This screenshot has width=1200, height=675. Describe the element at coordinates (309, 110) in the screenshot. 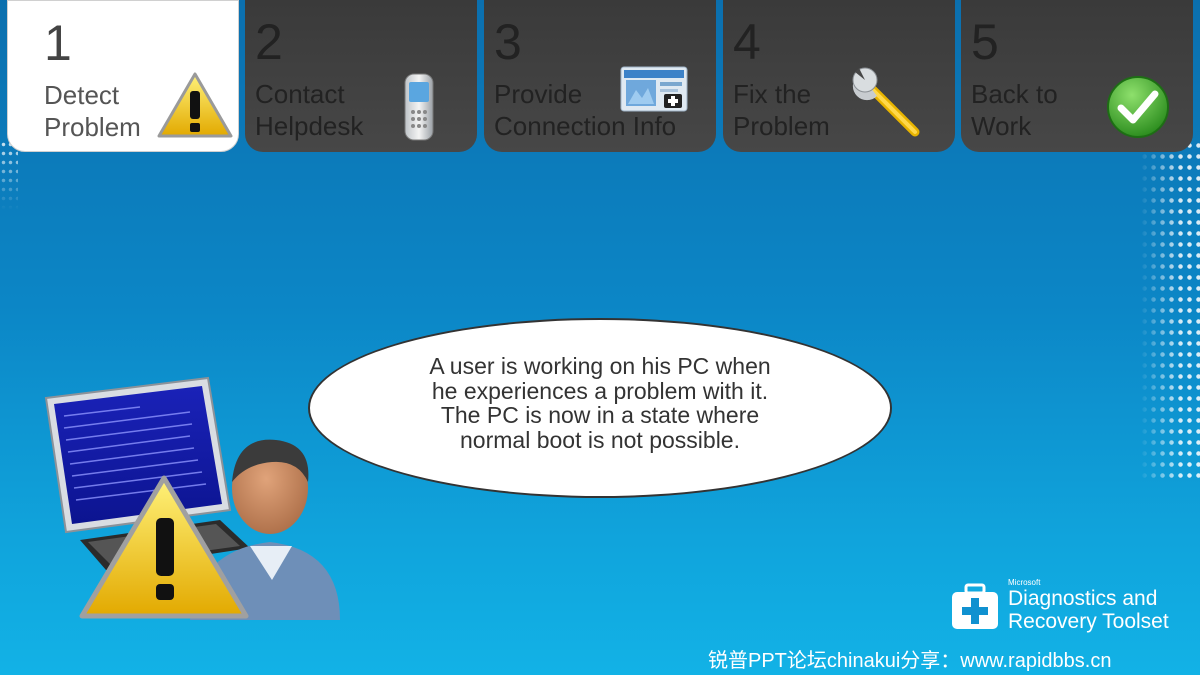

I see `step-label: Contact Helpdesk` at that location.